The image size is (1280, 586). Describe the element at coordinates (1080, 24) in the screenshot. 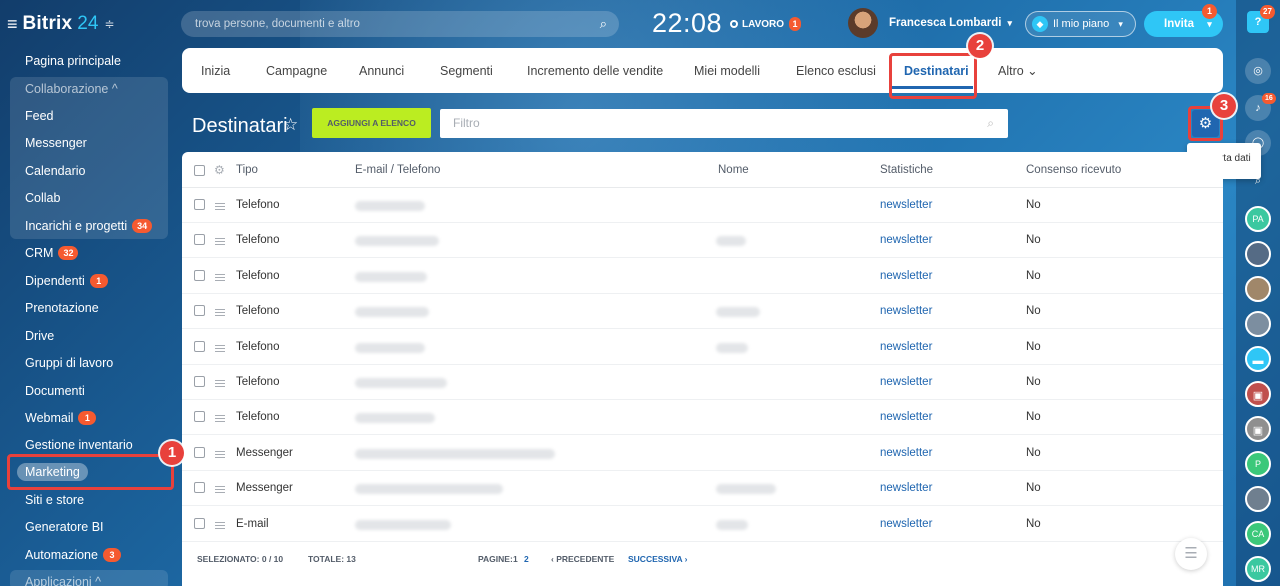

I see `my-plan-button: ◆ Il mio piano ▾` at that location.